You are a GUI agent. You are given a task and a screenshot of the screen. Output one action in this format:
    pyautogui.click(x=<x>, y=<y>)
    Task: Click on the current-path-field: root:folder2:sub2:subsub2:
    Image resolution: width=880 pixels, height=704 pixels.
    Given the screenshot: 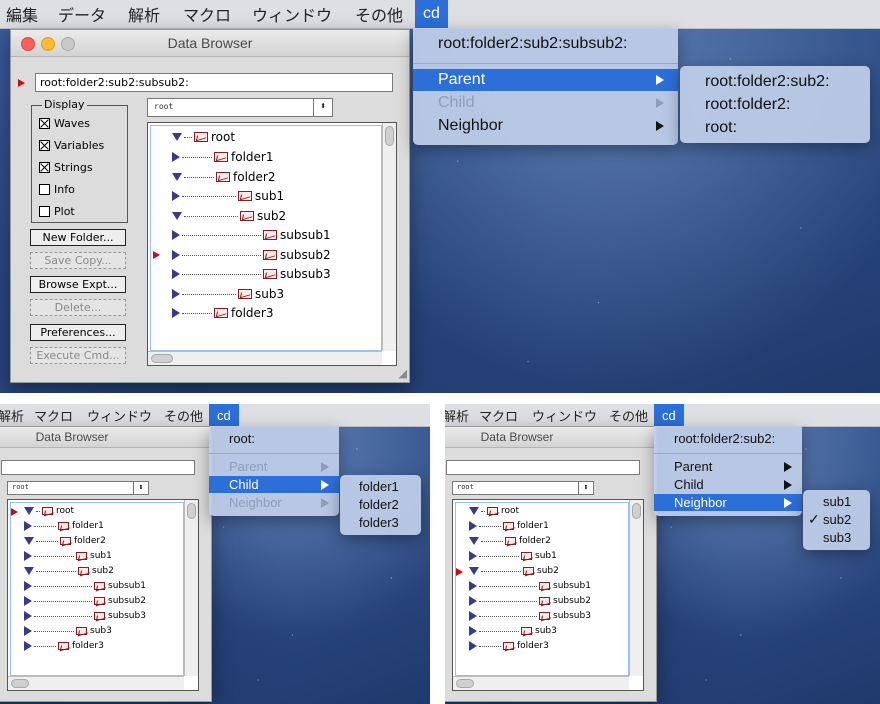 What is the action you would take?
    pyautogui.click(x=214, y=82)
    